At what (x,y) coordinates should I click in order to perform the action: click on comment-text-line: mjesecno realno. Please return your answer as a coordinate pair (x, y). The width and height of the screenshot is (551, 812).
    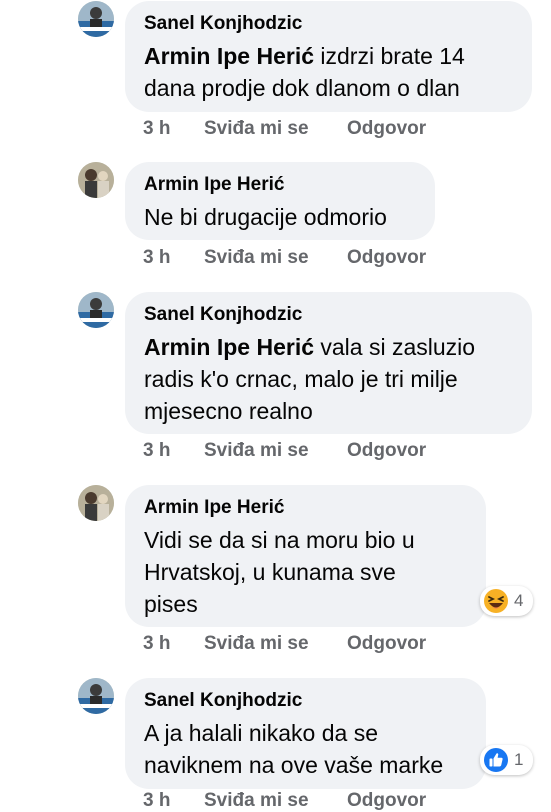
    Looking at the image, I should click on (228, 411).